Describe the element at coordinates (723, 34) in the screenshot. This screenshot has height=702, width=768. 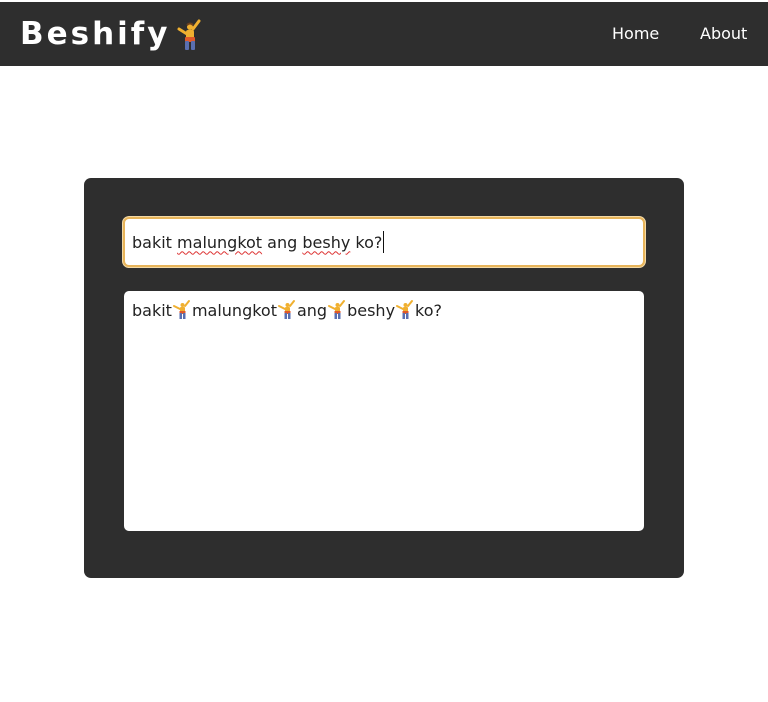
I see `nav-about-link: About` at that location.